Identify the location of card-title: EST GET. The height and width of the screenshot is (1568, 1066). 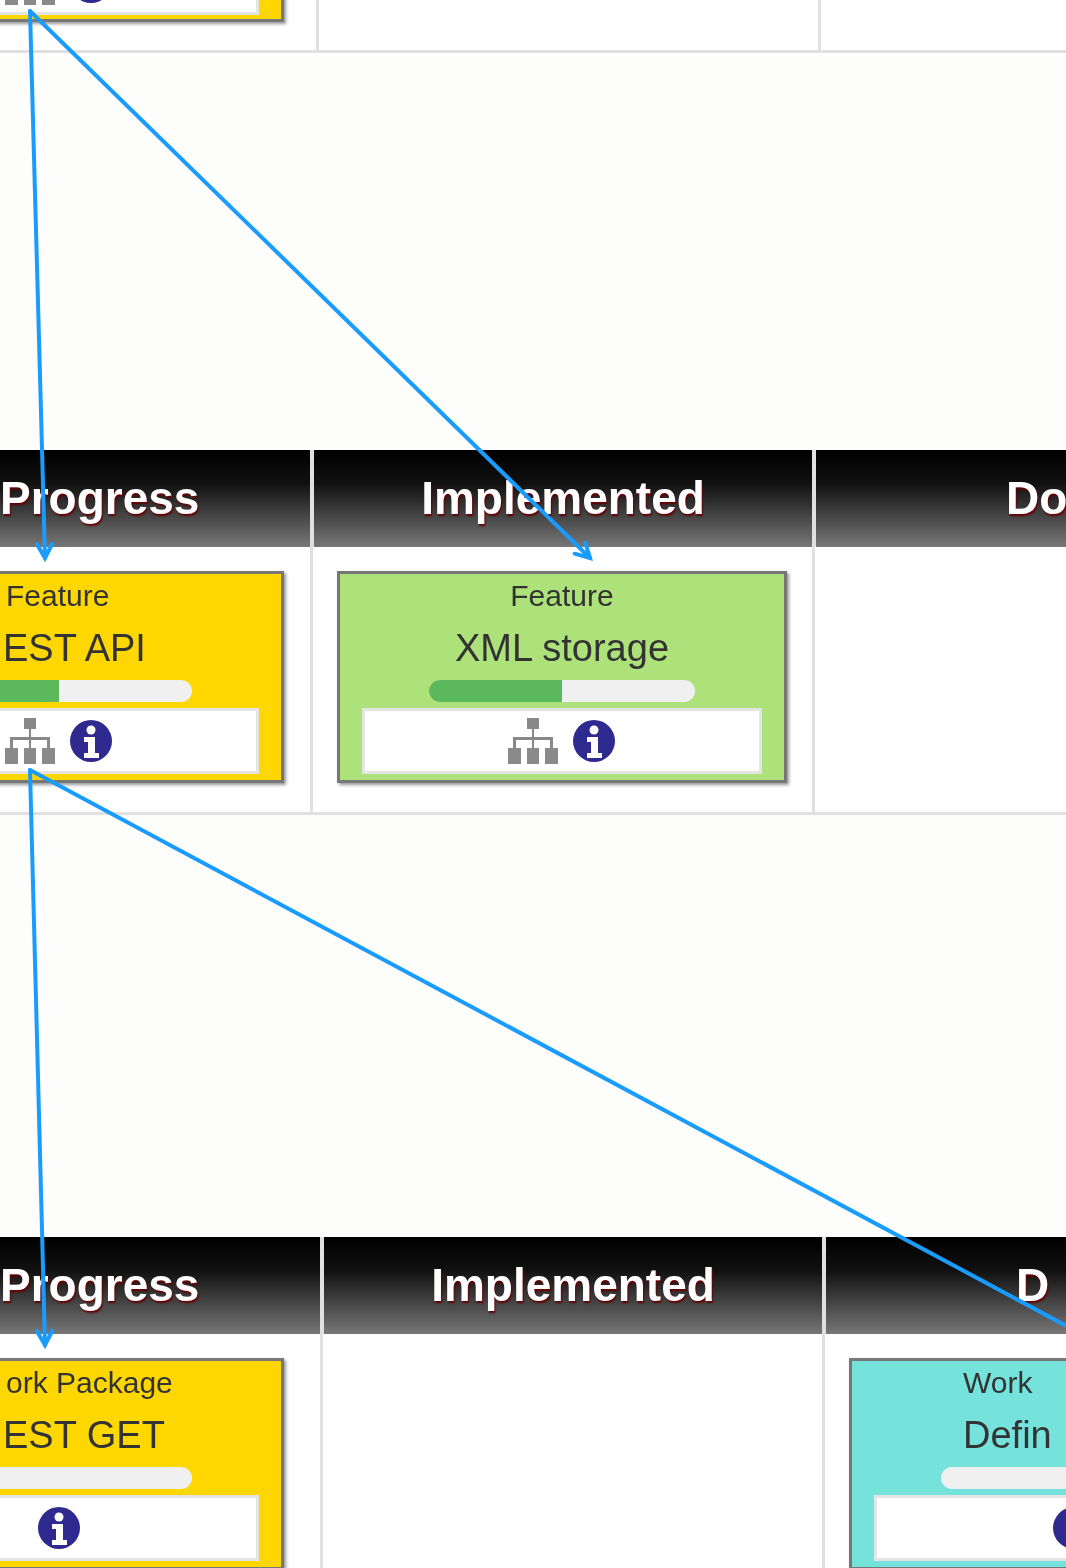
(84, 1435).